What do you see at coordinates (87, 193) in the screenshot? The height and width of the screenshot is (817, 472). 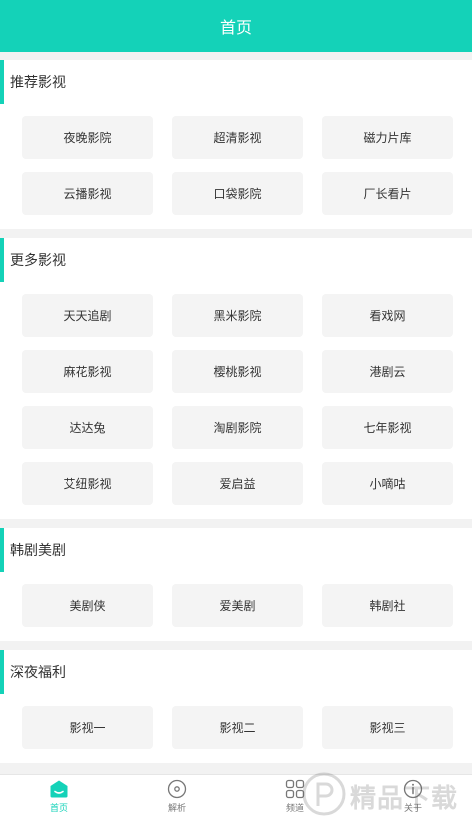 I see `site-item: 云播影视` at bounding box center [87, 193].